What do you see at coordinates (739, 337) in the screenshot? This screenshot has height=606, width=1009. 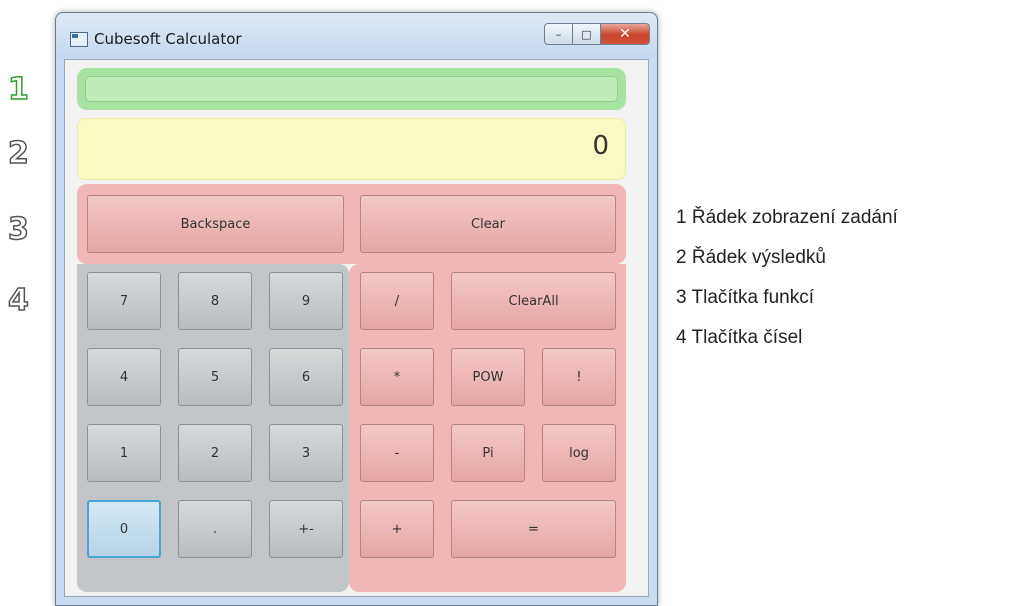 I see `legend-item: 4 Tlačítka čísel` at bounding box center [739, 337].